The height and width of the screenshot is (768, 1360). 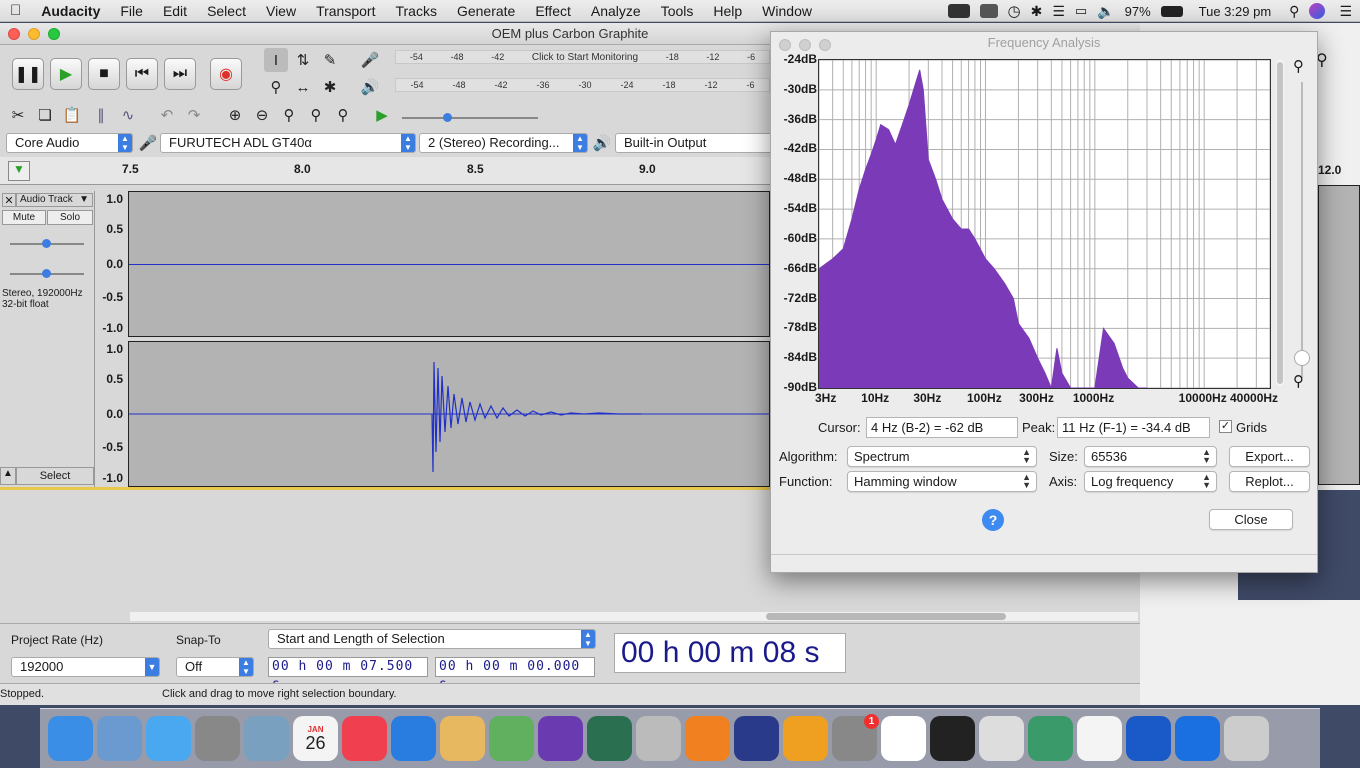 I want to click on function-select: Hamming window ▲ ▼, so click(x=942, y=481).